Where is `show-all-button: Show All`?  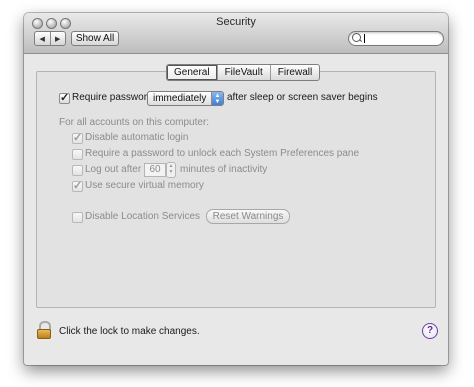 show-all-button: Show All is located at coordinates (95, 38).